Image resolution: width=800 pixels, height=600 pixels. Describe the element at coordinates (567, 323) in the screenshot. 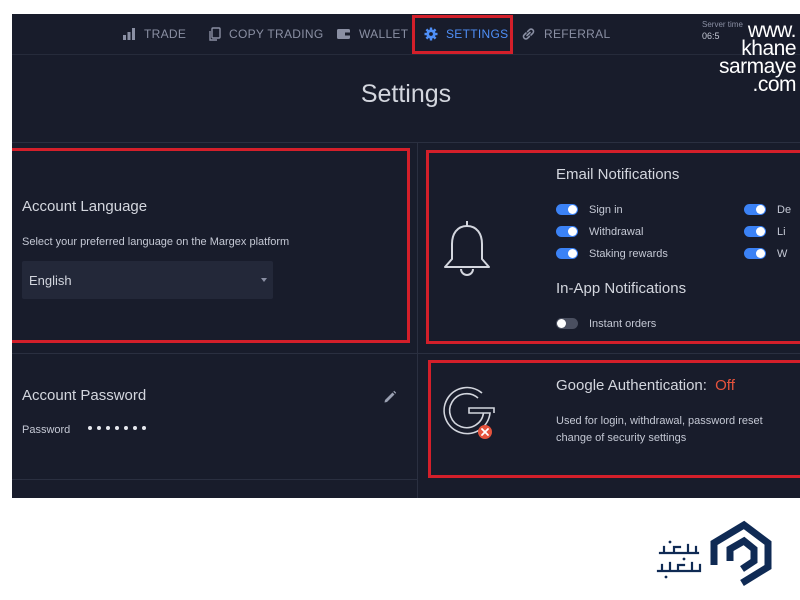

I see `toggle-instant-orders` at that location.